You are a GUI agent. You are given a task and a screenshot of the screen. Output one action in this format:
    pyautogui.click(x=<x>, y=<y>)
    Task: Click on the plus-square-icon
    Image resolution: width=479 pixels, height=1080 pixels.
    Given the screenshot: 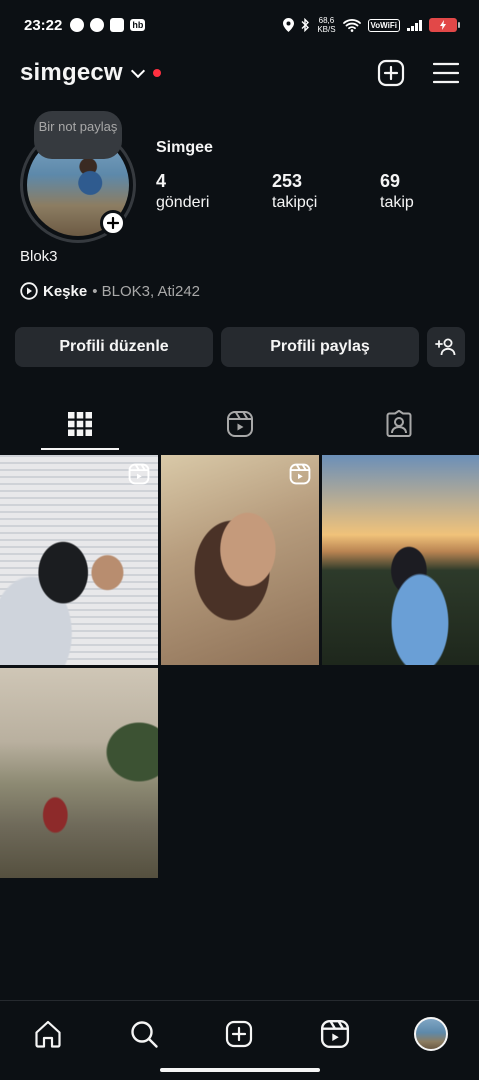 What is the action you would take?
    pyautogui.click(x=391, y=73)
    